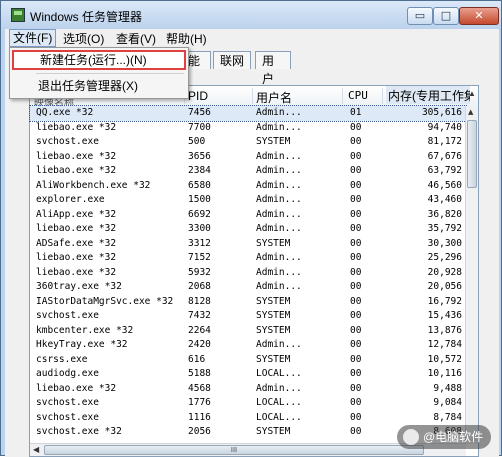 This screenshot has height=457, width=502. What do you see at coordinates (248, 331) in the screenshot?
I see `table-row: kmbcenter.exe *32 2264 SYSTEM 00 13,876` at bounding box center [248, 331].